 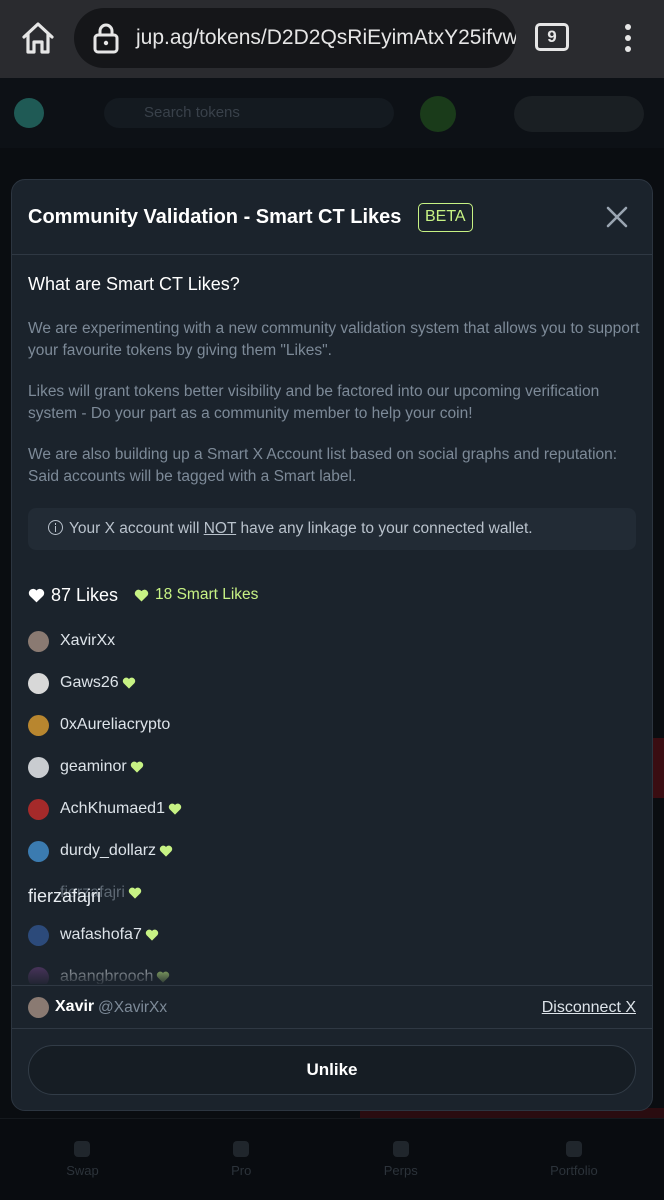 What do you see at coordinates (136, 528) in the screenshot?
I see `info-text-start: Your X account will` at bounding box center [136, 528].